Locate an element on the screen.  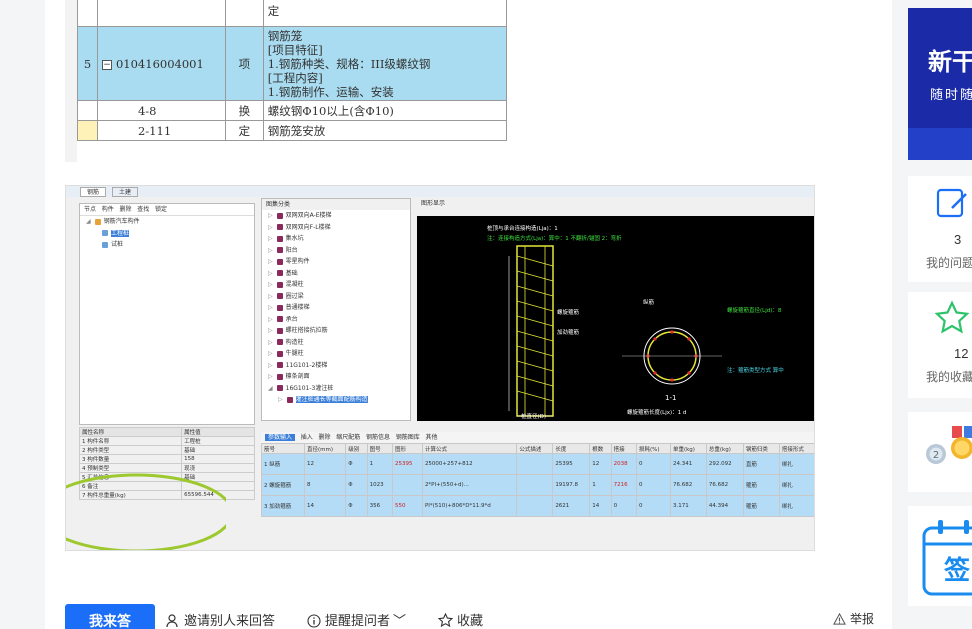
atlas-item: ▷ 双网双向A-E楼梯 is located at coordinates (336, 216).